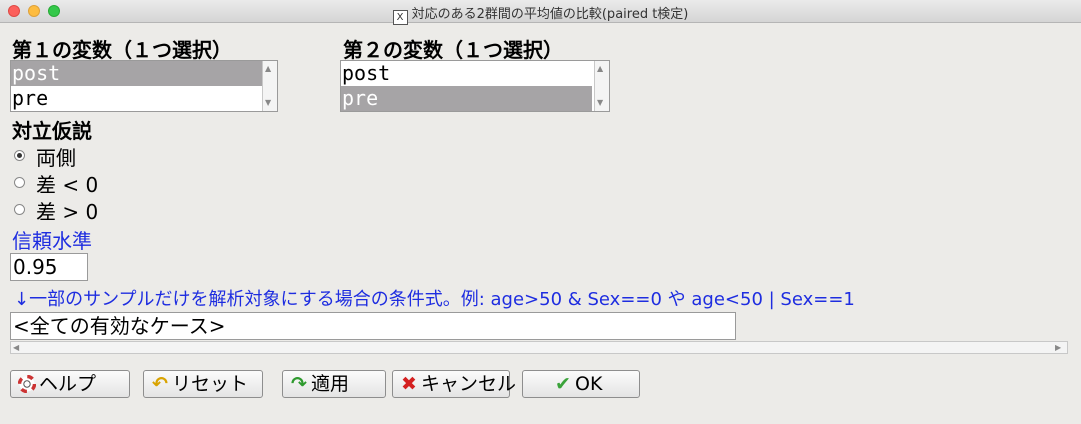  Describe the element at coordinates (16, 348) in the screenshot. I see `scroll-left-icon: ◀` at that location.